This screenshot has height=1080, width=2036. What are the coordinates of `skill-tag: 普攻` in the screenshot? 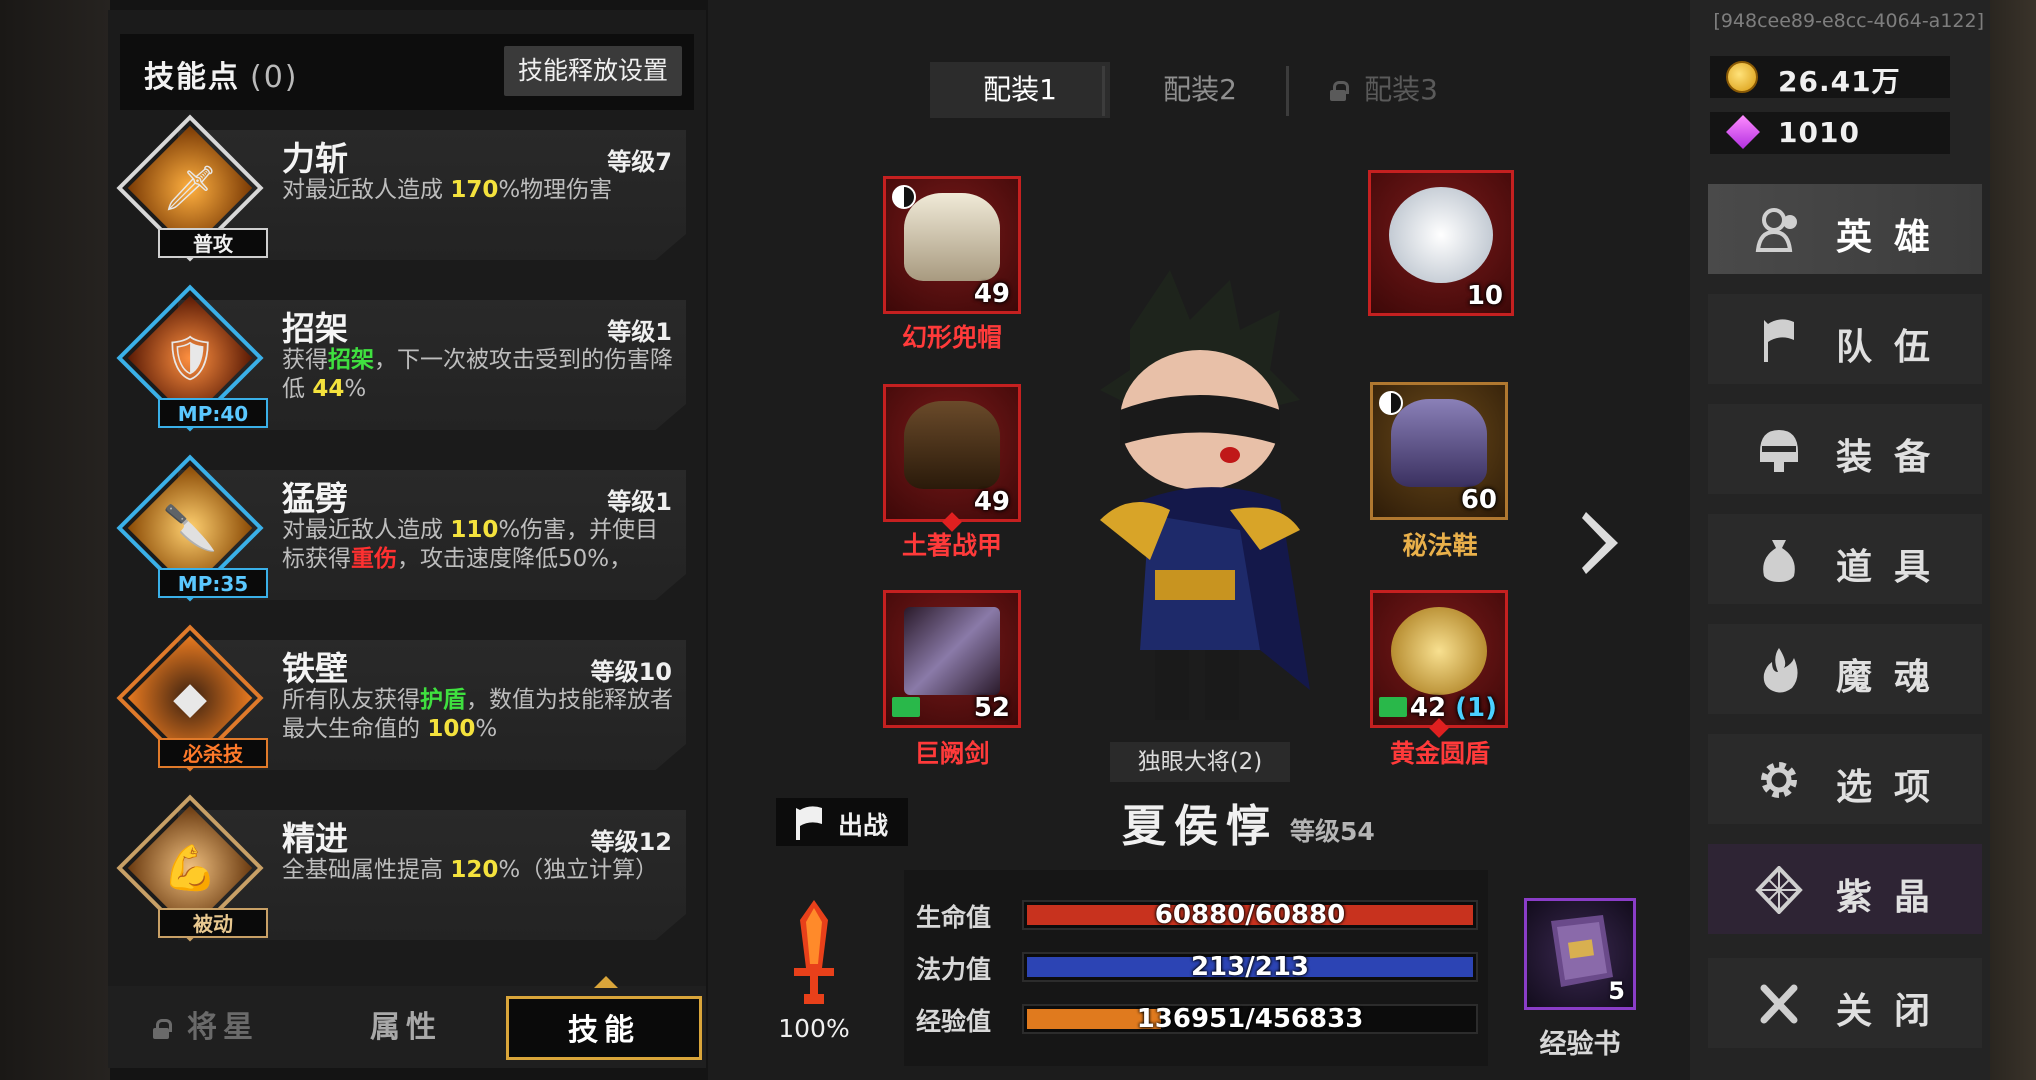 It's located at (213, 243).